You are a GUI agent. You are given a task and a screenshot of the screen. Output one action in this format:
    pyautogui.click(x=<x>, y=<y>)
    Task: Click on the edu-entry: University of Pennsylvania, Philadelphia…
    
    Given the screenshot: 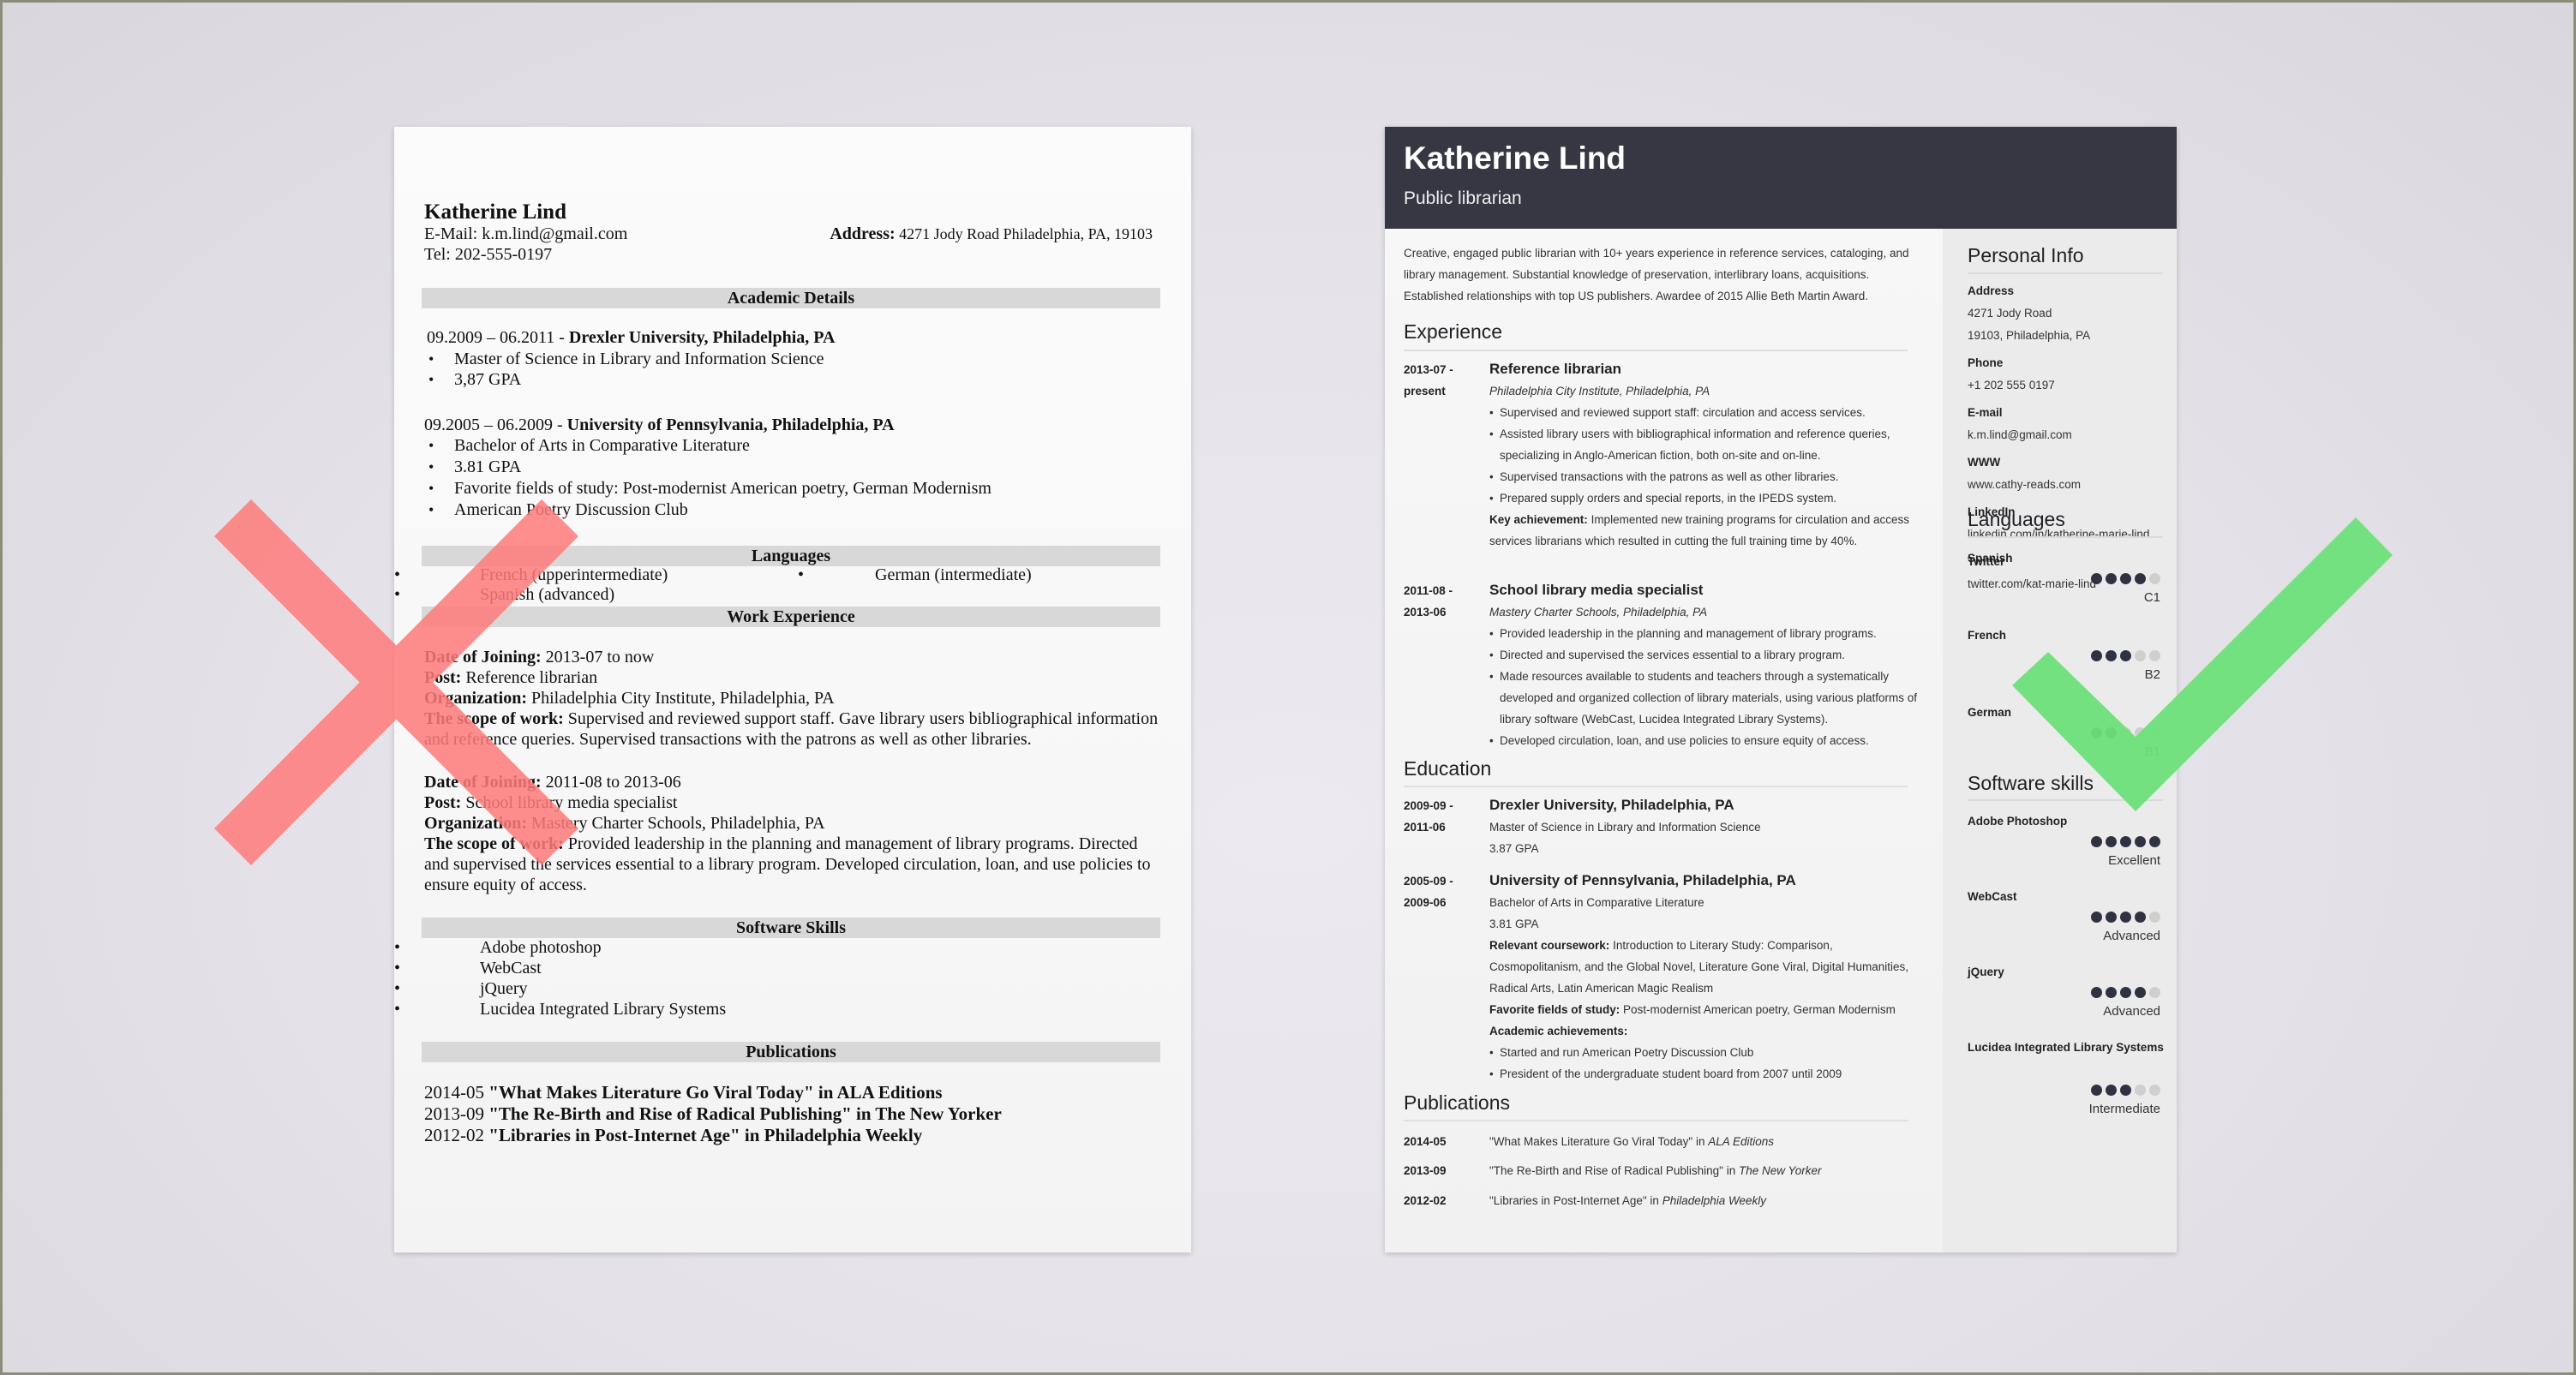 What is the action you would take?
    pyautogui.click(x=1707, y=977)
    